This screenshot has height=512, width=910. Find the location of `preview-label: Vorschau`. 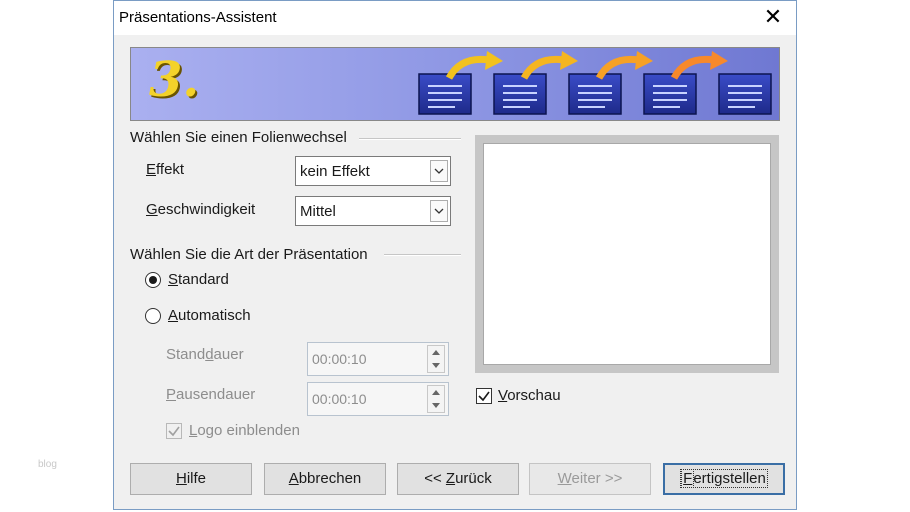

preview-label: Vorschau is located at coordinates (529, 395).